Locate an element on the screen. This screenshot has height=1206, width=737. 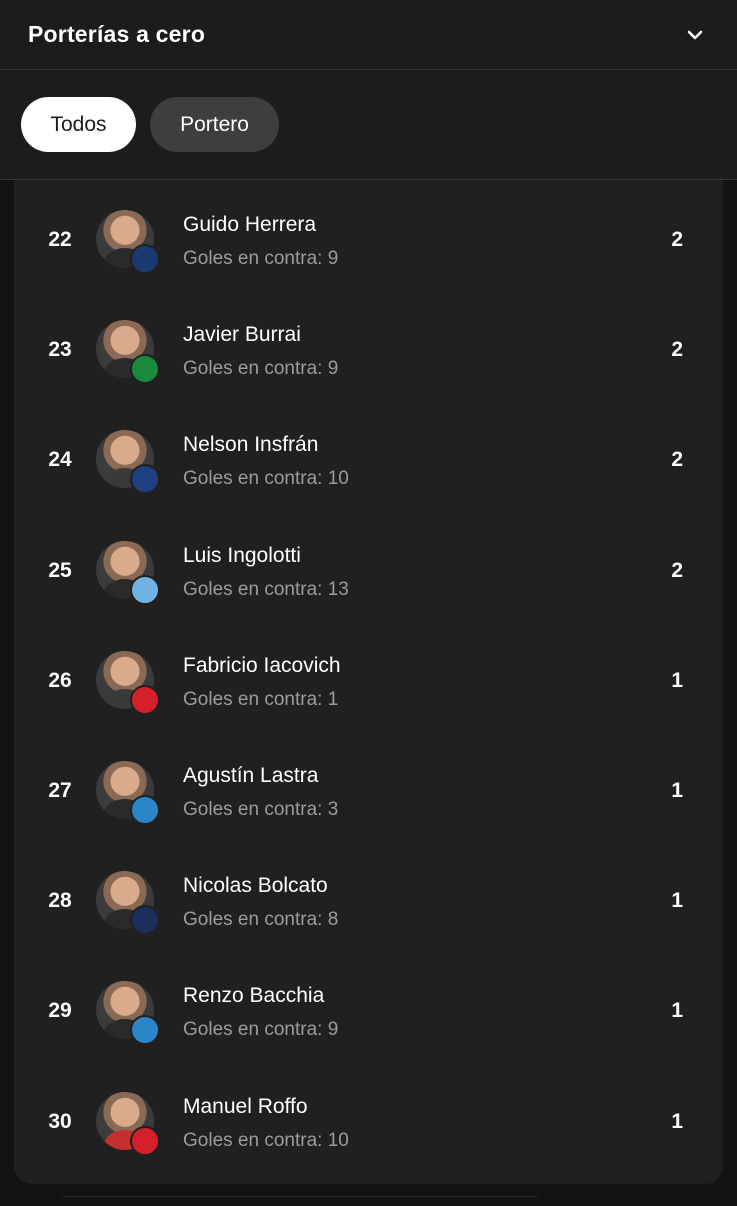
section-title: Porterías a cero is located at coordinates (117, 34).